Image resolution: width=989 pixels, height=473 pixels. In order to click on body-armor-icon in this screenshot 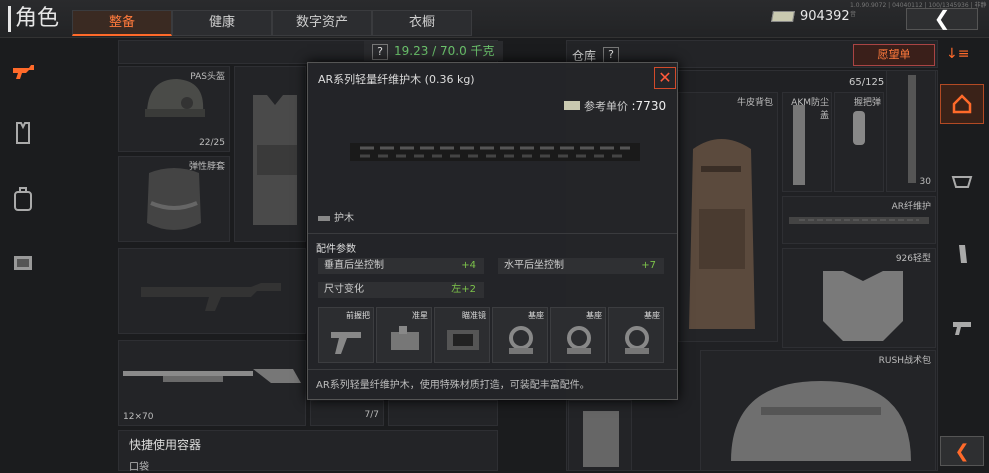, I will do `click(275, 160)`.